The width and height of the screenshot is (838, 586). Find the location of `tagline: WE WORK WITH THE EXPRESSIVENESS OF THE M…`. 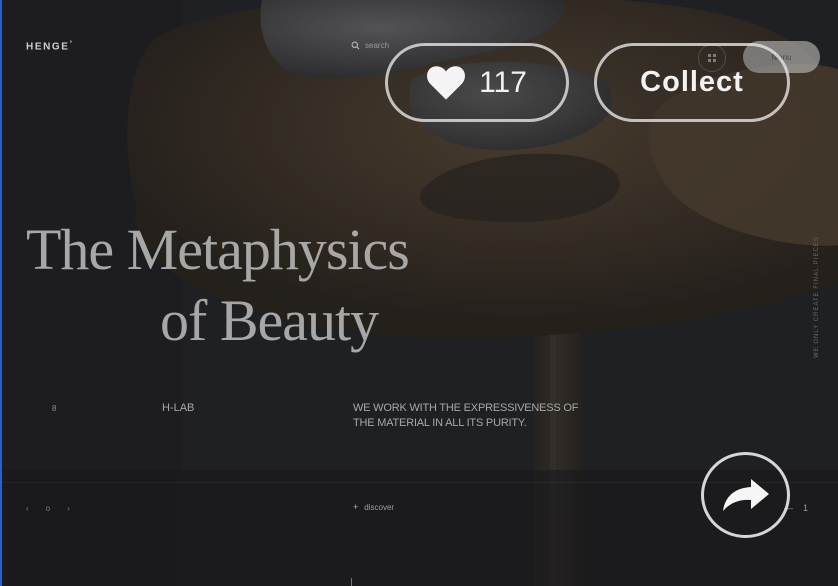

tagline: WE WORK WITH THE EXPRESSIVENESS OF THE M… is located at coordinates (466, 415).